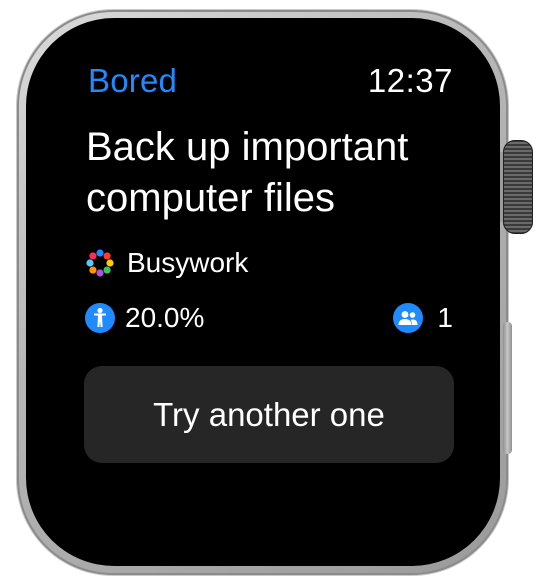 This screenshot has height=579, width=538. I want to click on activity-type-row: Busywork, so click(167, 262).